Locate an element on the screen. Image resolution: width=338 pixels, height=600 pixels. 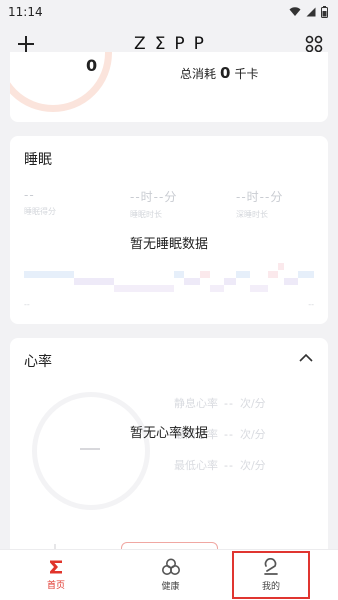
calorie-value: 0 is located at coordinates (225, 73).